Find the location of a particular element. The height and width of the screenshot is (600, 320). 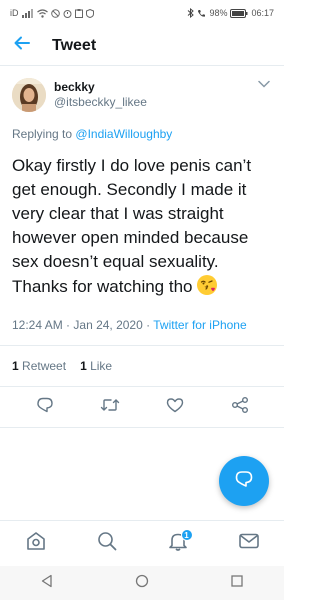

tweet-time: 12:24 AM is located at coordinates (37, 325).